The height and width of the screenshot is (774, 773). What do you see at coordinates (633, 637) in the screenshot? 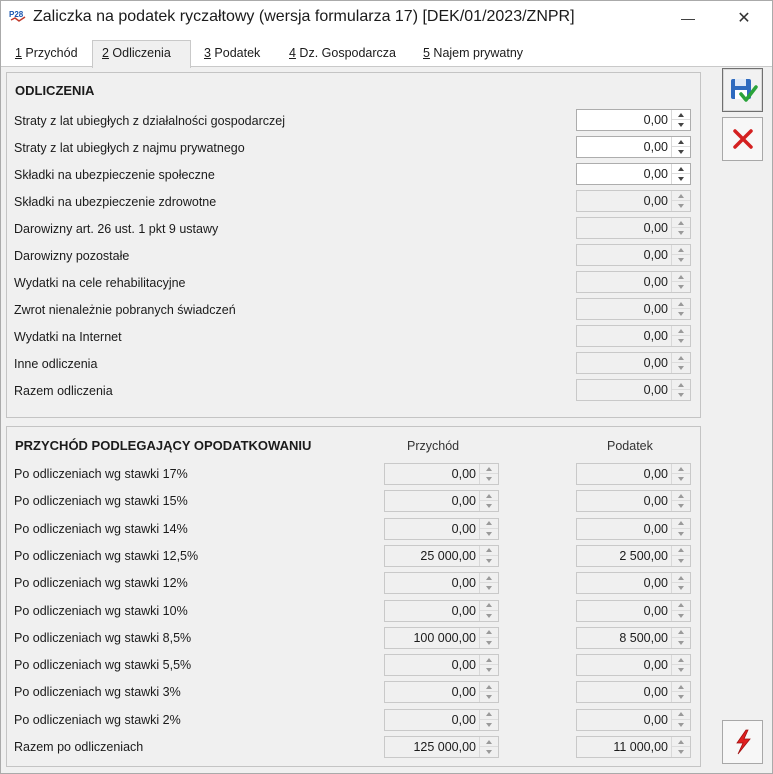
I see `podatek-value-field: 8 500,00` at bounding box center [633, 637].